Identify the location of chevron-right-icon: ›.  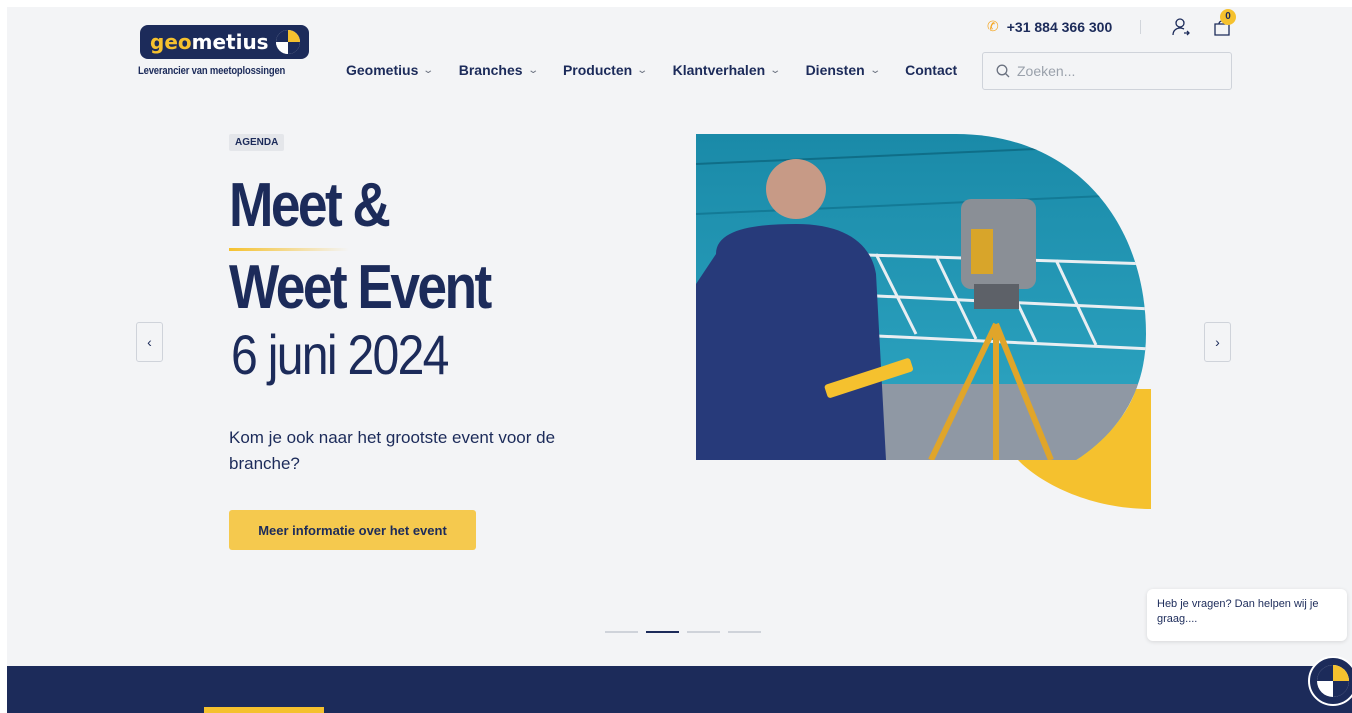
(1217, 342).